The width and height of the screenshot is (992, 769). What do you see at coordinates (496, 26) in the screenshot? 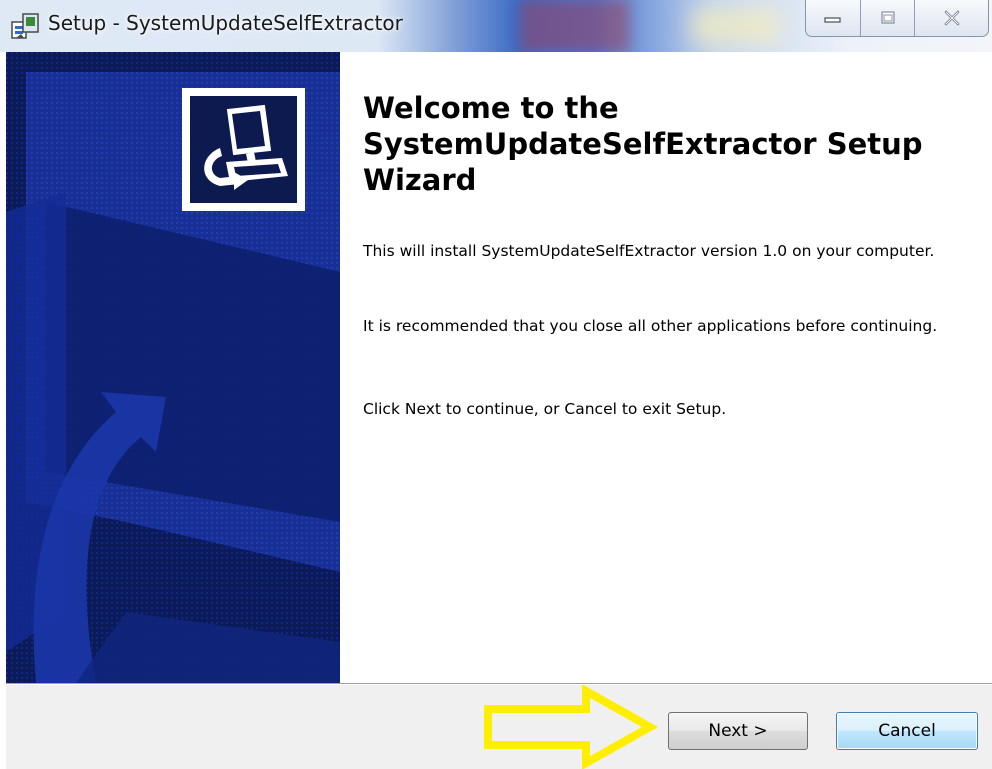
I see `title-bar: Setup - SystemUpdateSelfExtractor` at bounding box center [496, 26].